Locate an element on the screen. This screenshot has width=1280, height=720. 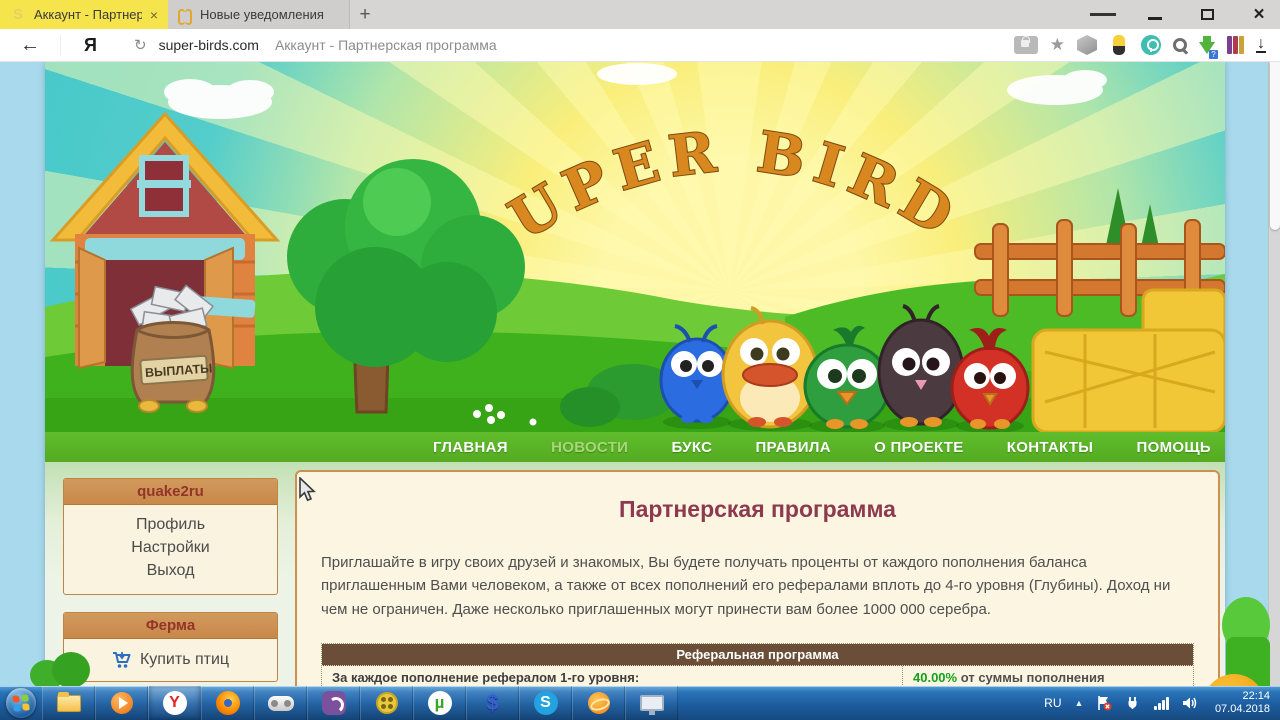
windows-flag-icon is located at coordinates (21, 703).